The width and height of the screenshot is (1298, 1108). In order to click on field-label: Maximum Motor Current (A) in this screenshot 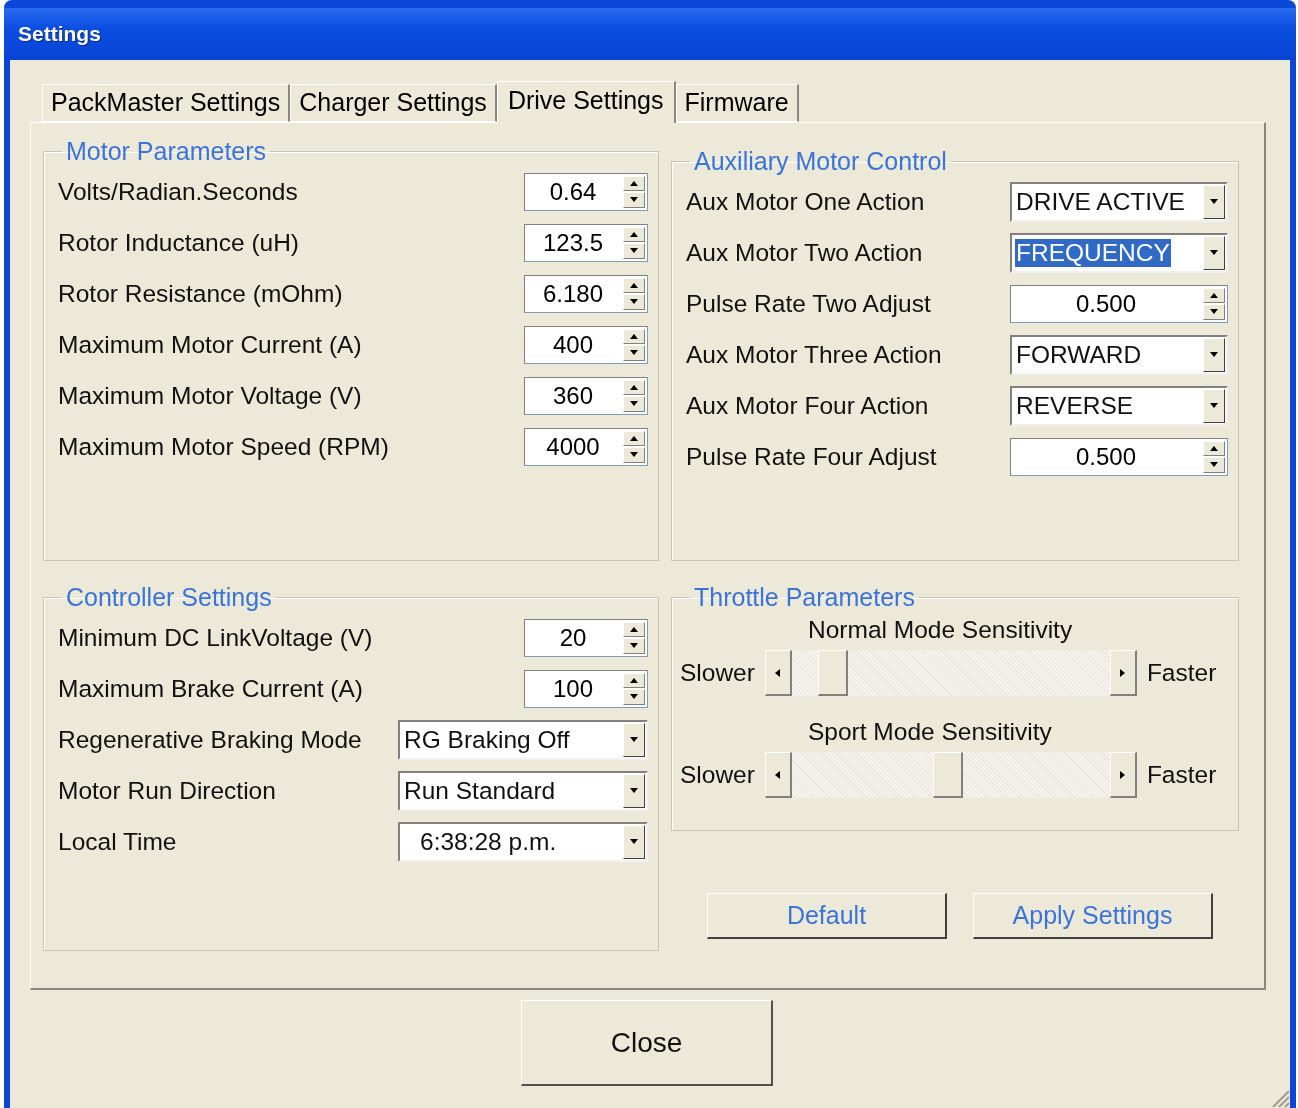, I will do `click(210, 344)`.